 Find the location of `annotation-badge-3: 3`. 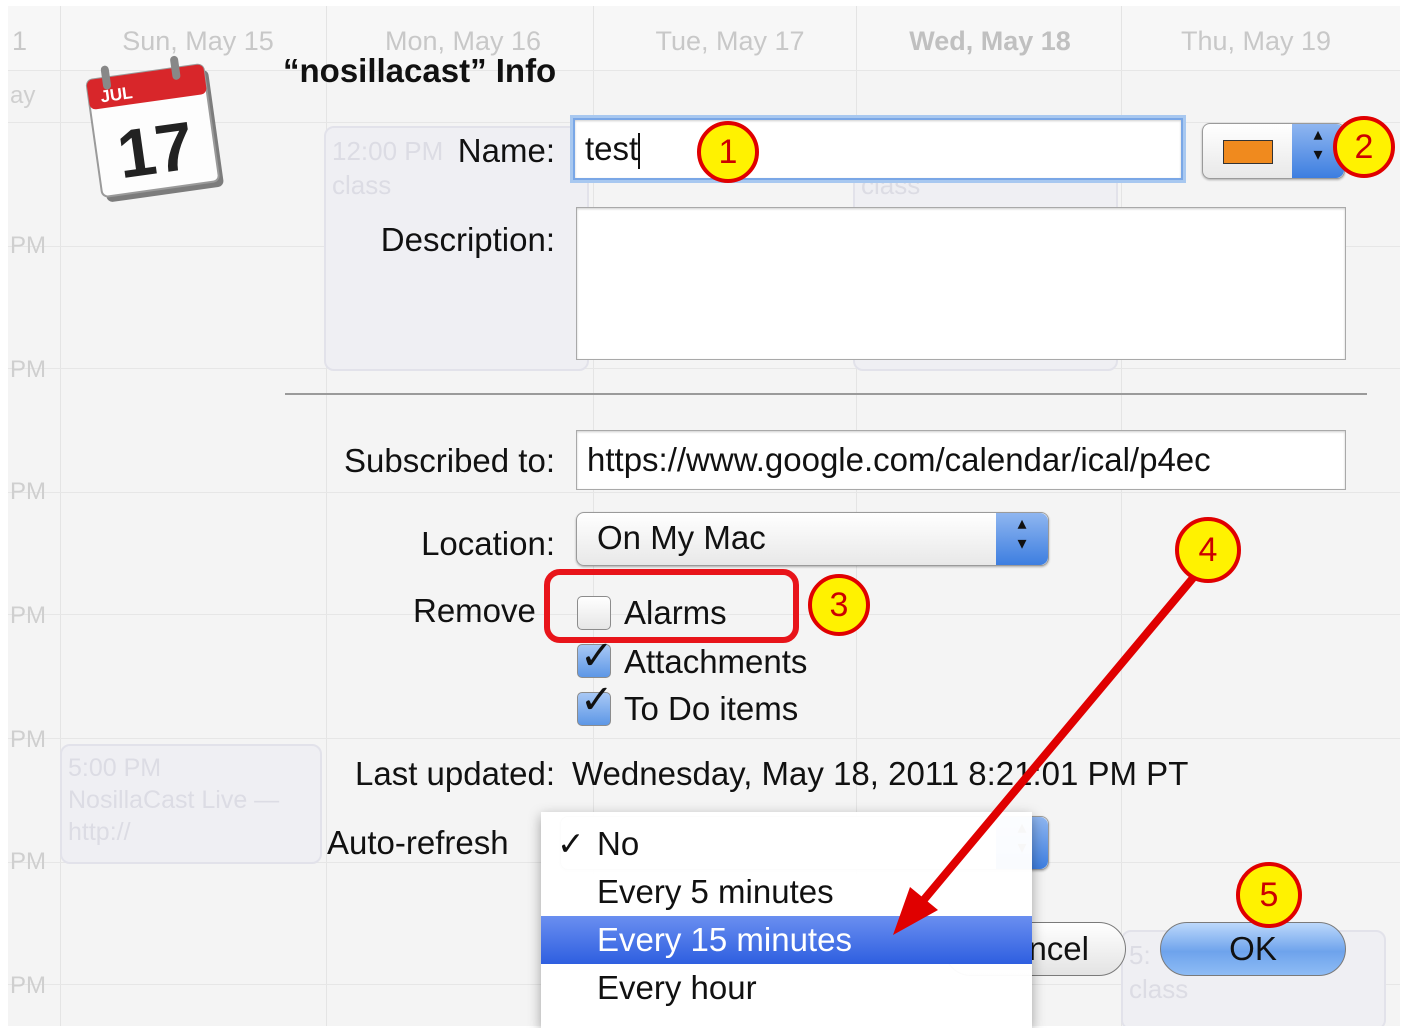

annotation-badge-3: 3 is located at coordinates (839, 605).